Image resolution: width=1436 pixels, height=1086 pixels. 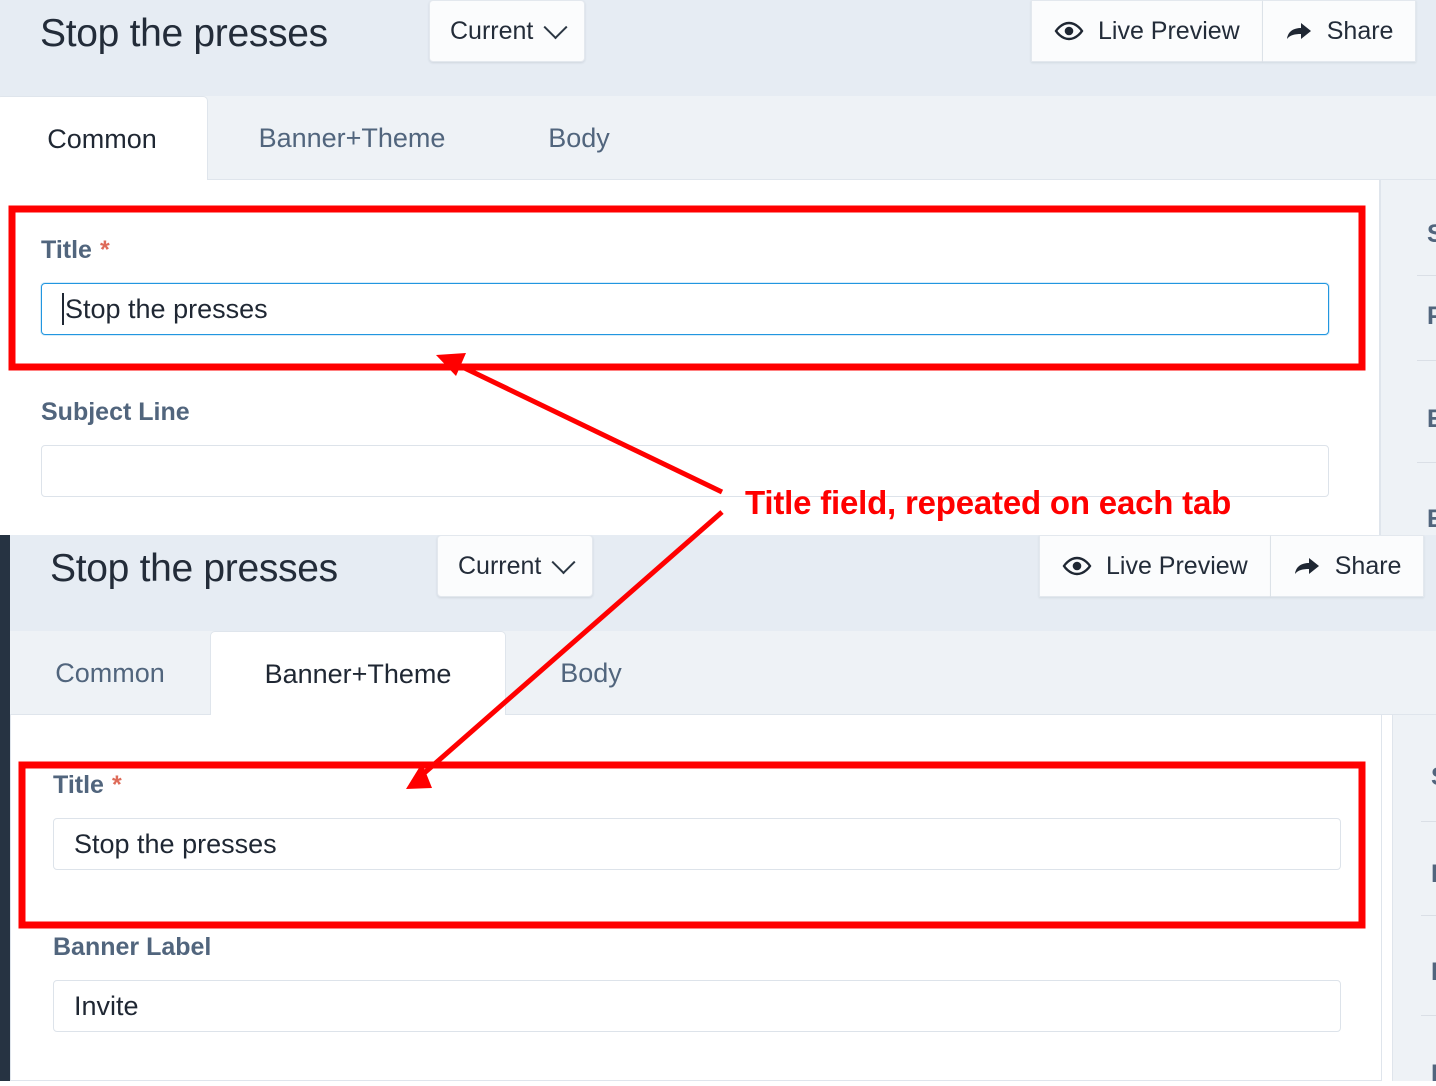 I want to click on header-actions: Live Preview Share, so click(x=1224, y=31).